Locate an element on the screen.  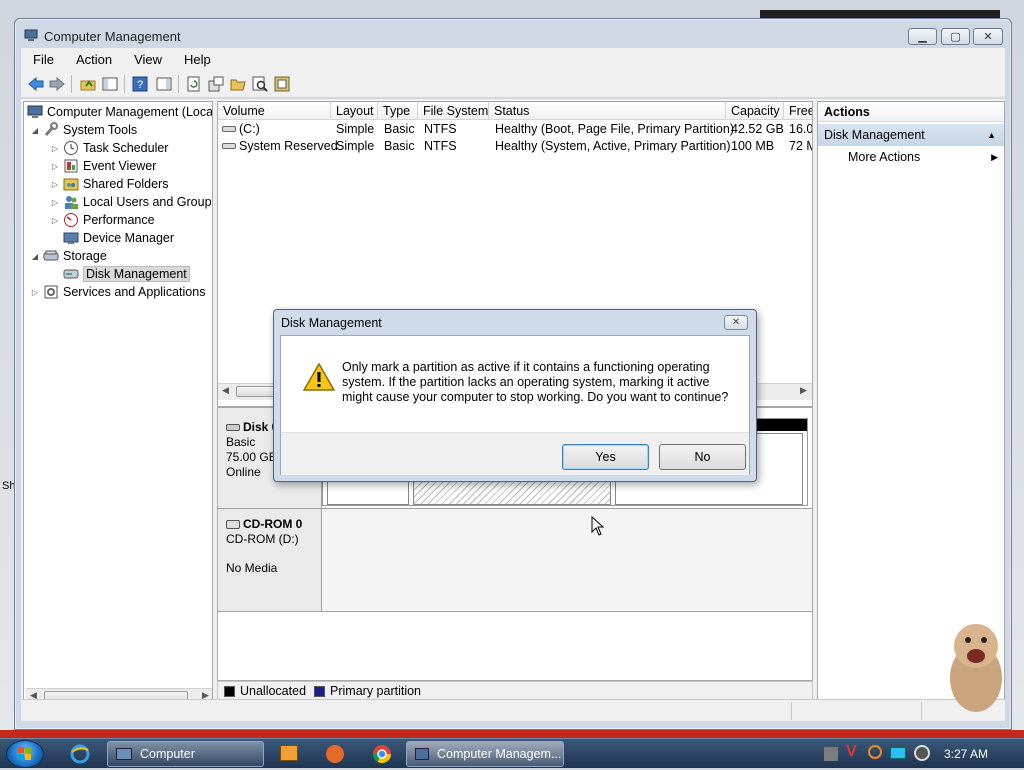
tree-item-task-scheduler: ▷ Task Scheduler is located at coordinates (109, 148).